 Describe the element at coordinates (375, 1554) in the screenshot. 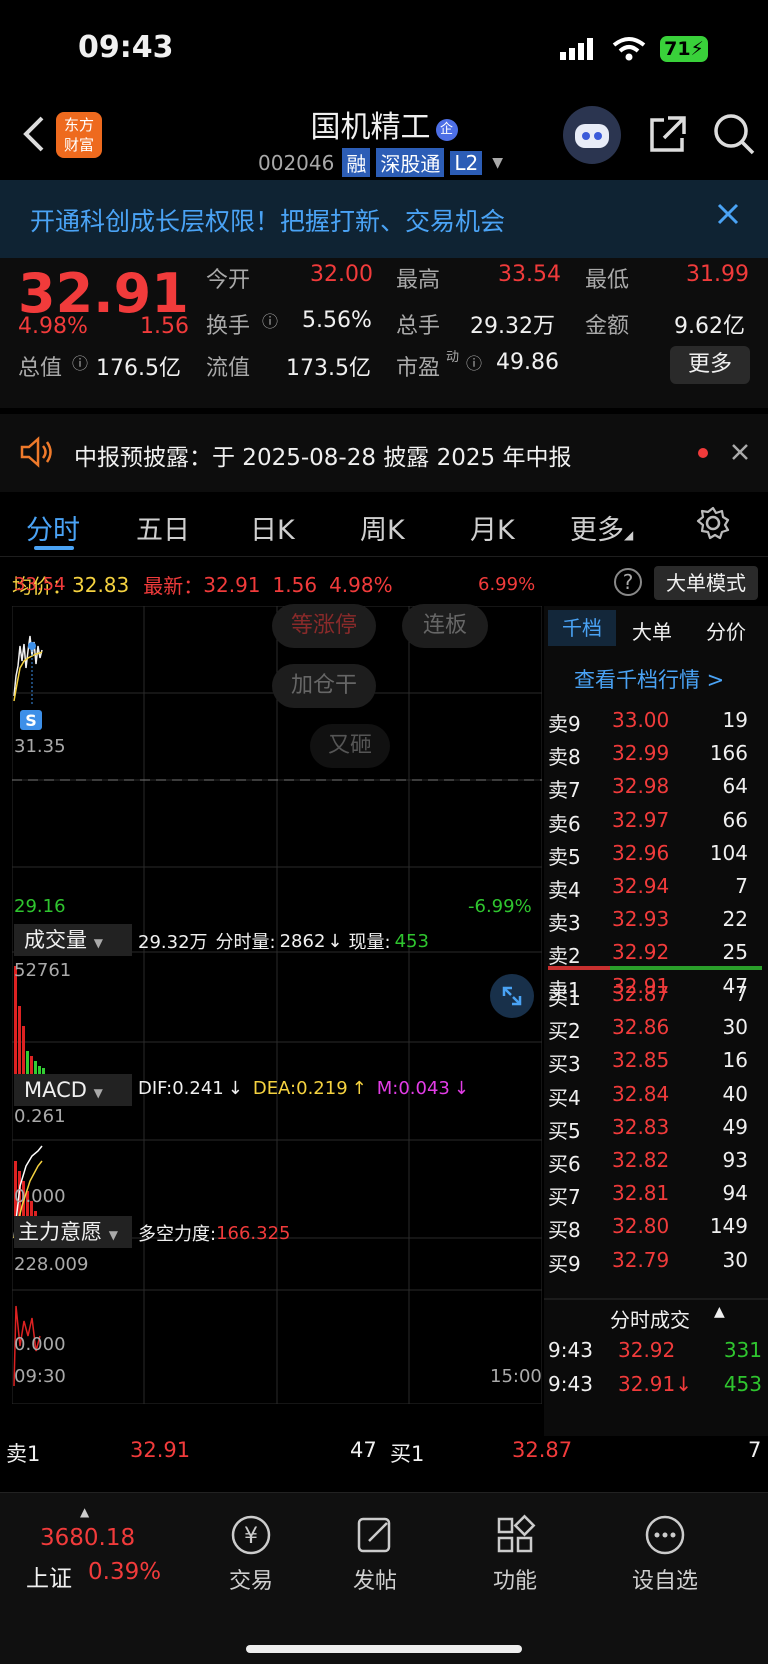

I see `nav-post: 发帖` at that location.